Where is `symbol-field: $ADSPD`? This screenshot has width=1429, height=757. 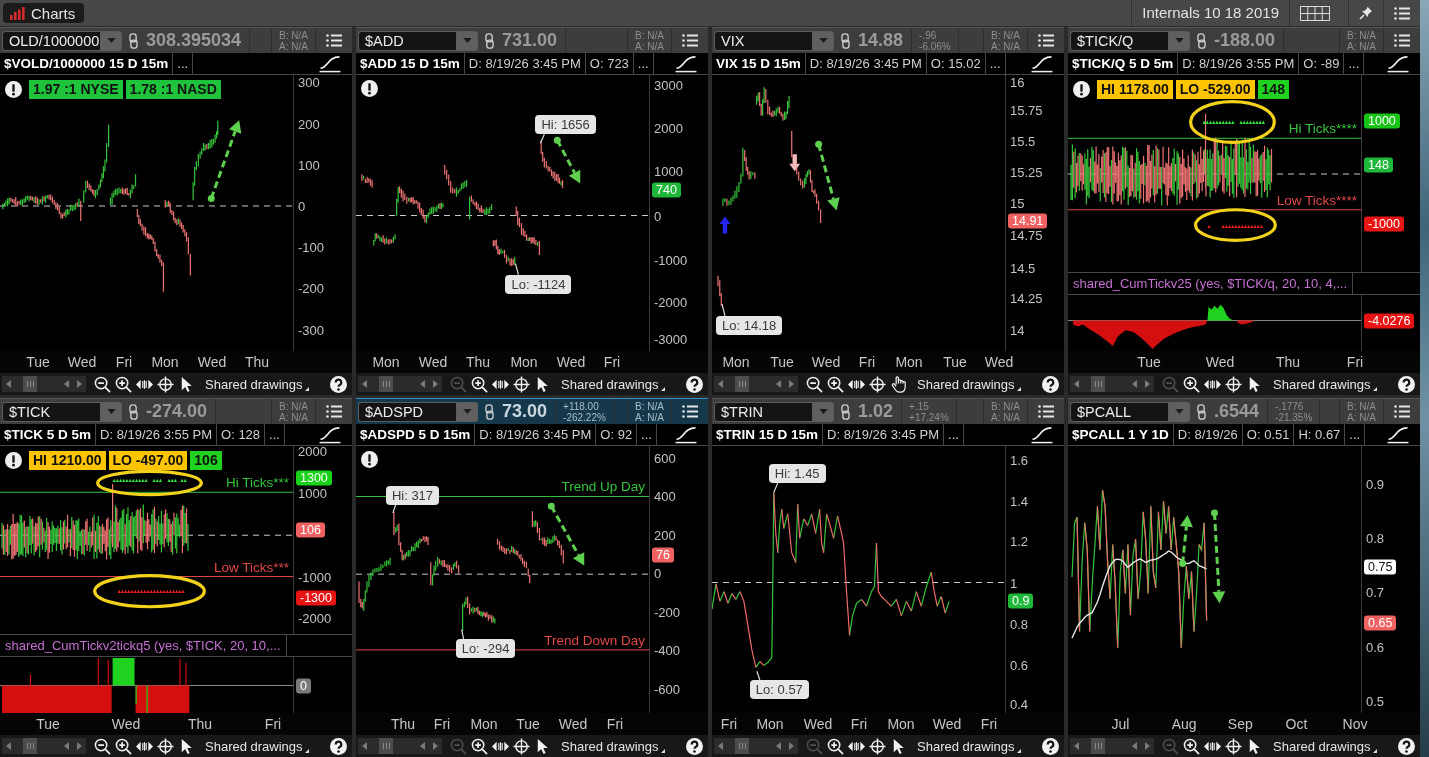
symbol-field: $ADSPD is located at coordinates (407, 411).